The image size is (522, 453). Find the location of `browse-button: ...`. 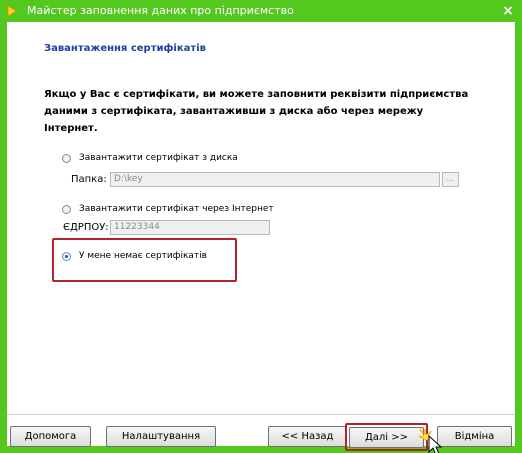

browse-button: ... is located at coordinates (450, 179).